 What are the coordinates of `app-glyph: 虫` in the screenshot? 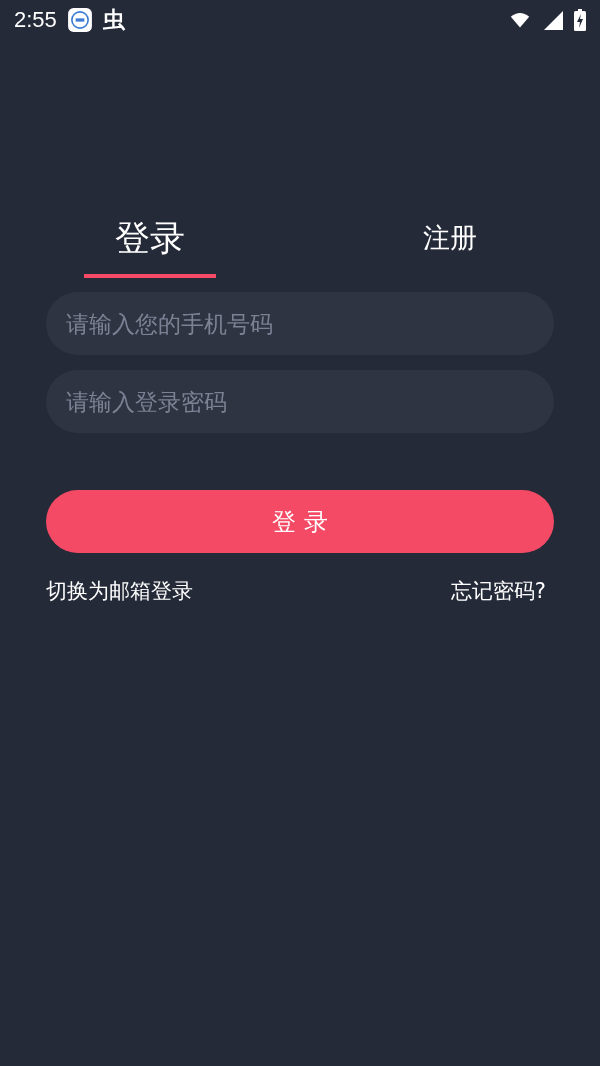 It's located at (113, 20).